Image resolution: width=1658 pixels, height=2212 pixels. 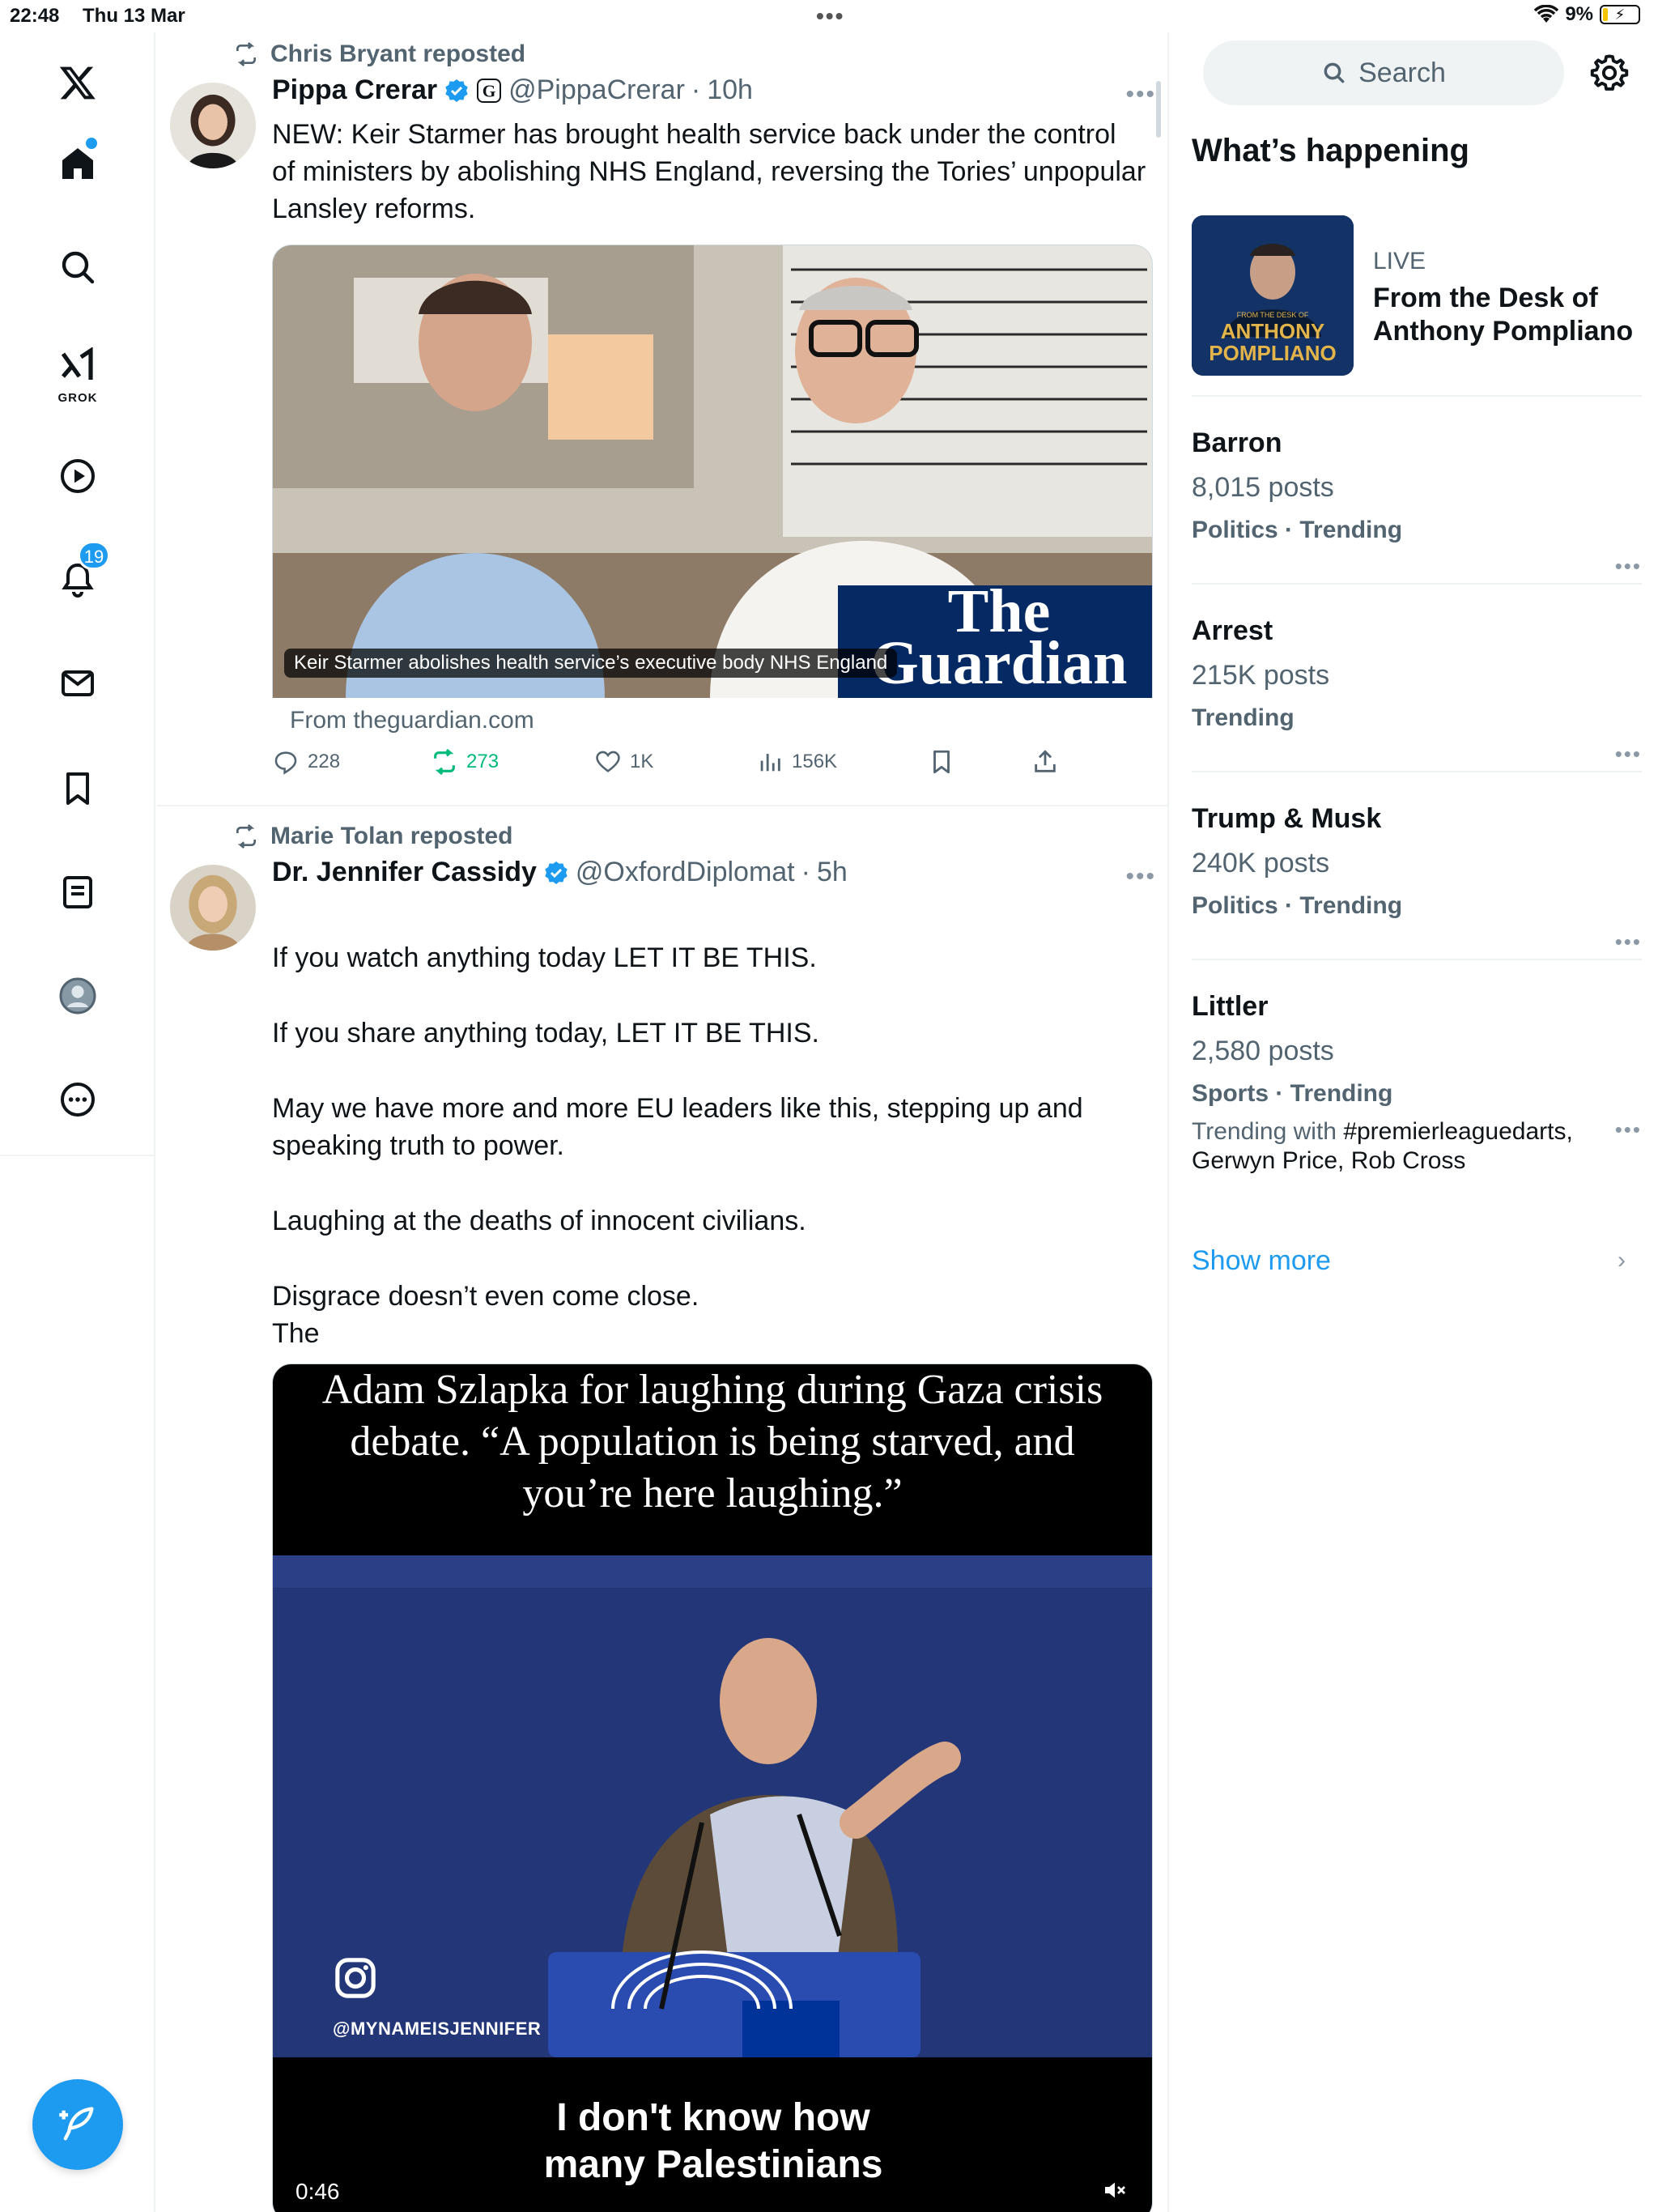 I want to click on instagram-icon, so click(x=355, y=1978).